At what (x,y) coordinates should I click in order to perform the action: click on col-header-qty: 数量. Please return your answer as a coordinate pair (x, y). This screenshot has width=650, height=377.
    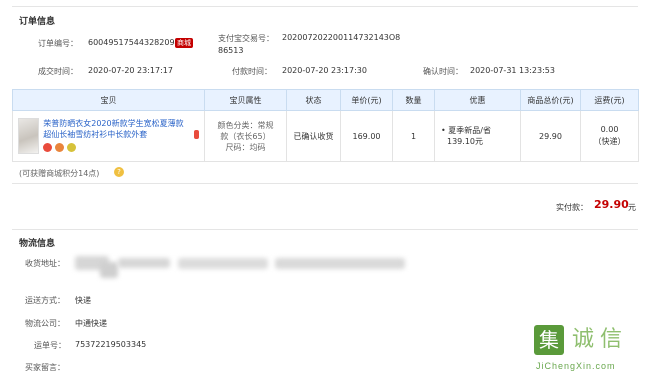
    Looking at the image, I should click on (413, 100).